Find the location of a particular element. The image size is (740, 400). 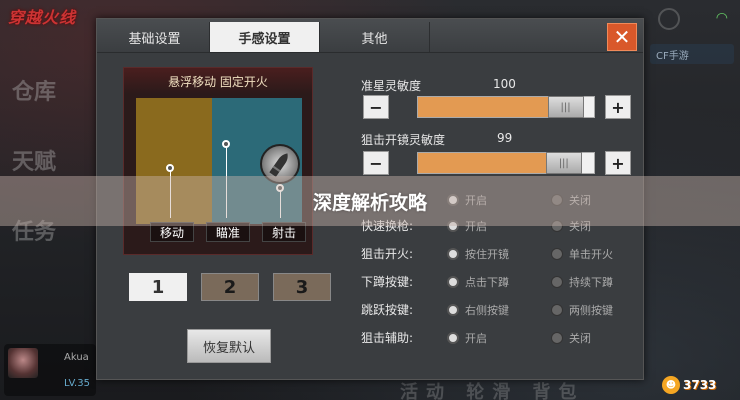

crouch-key-label: 下蹲按键: is located at coordinates (387, 282).